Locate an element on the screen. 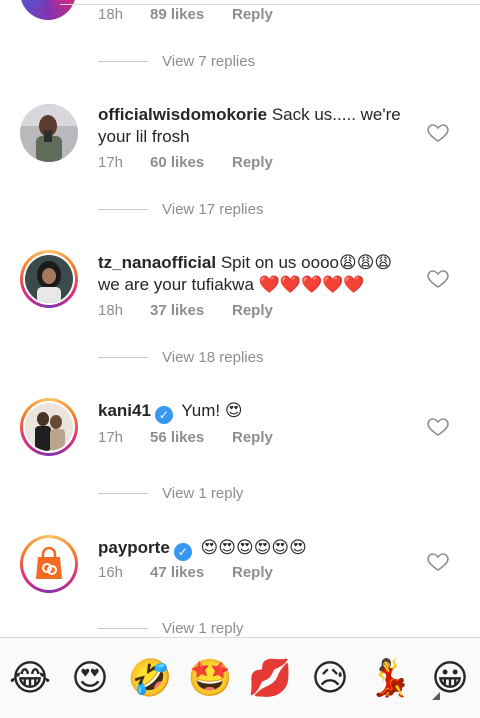  comment-username: tz_nanaofficial is located at coordinates (157, 262).